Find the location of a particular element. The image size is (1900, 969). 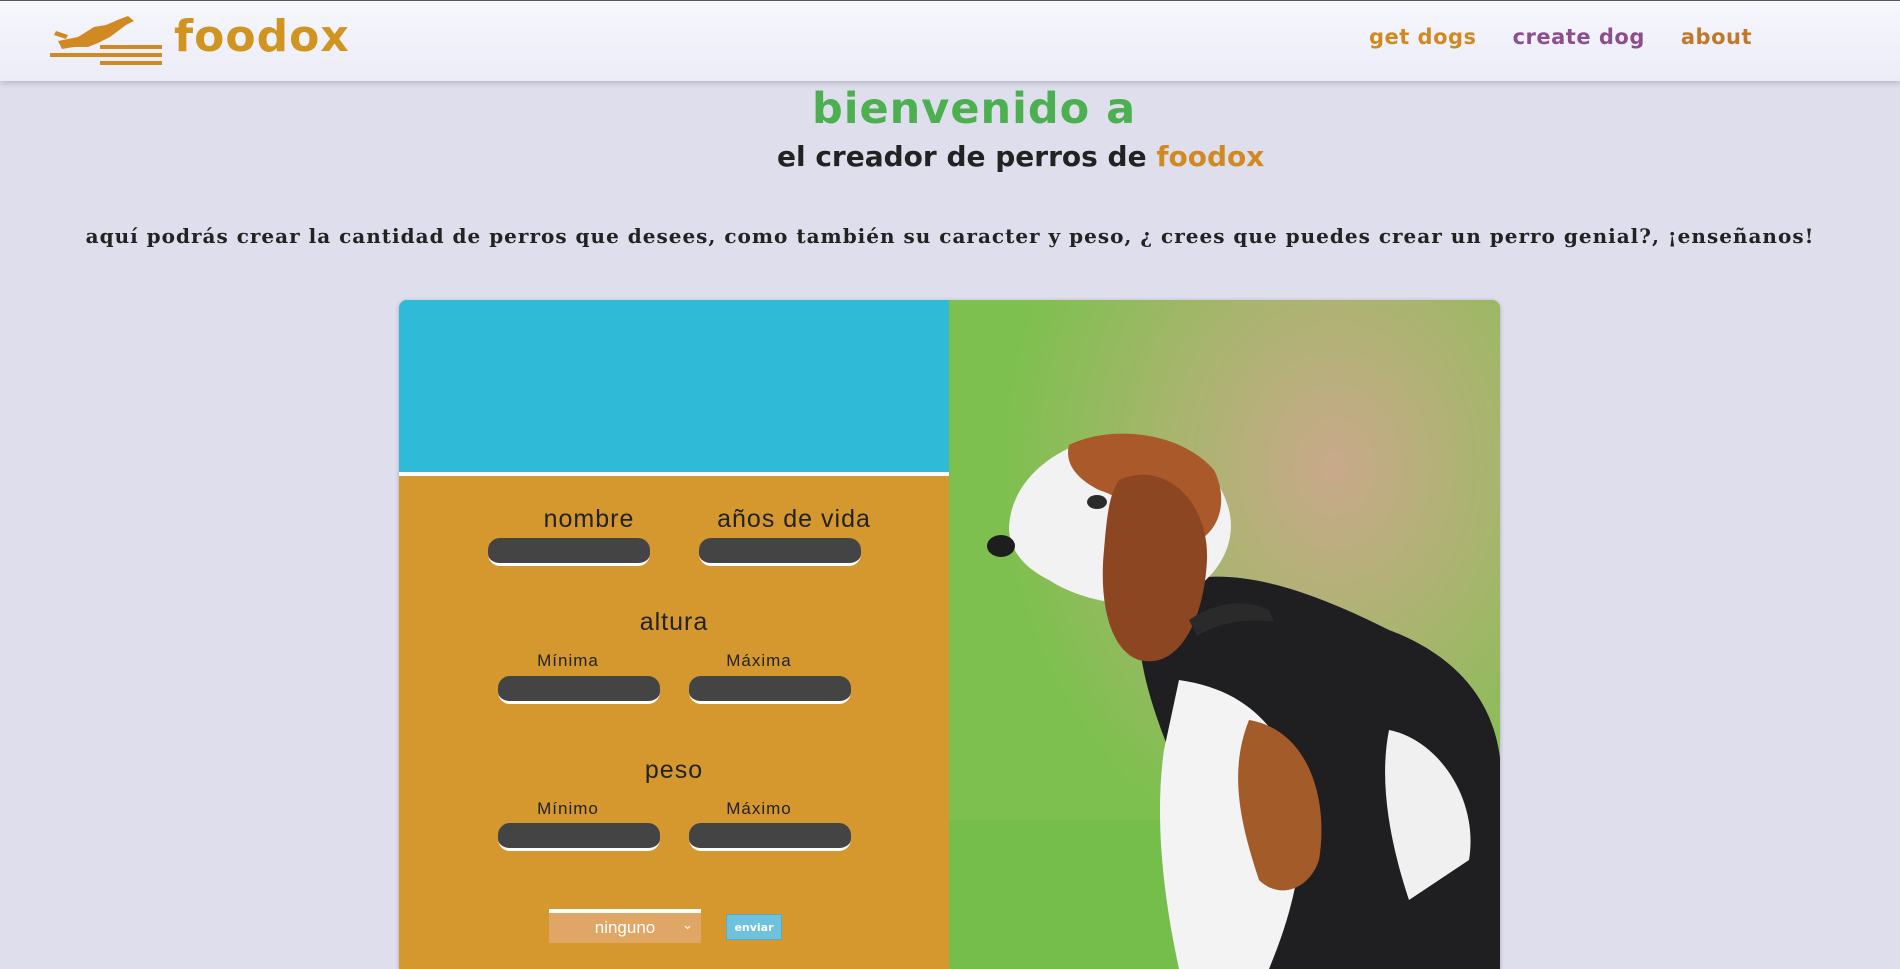

name-label: nombre is located at coordinates (589, 519).